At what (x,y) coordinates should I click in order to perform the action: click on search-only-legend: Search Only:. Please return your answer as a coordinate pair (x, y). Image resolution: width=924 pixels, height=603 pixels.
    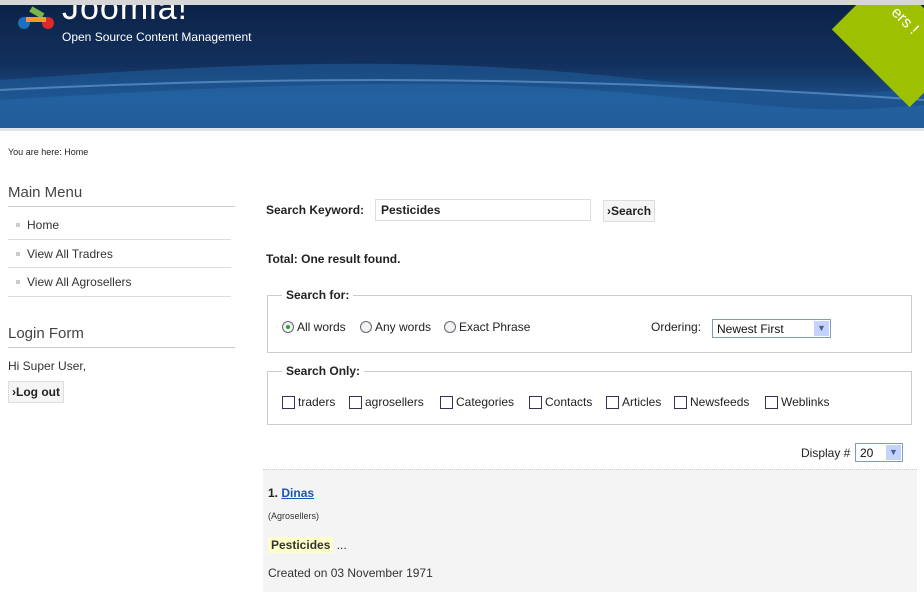
    Looking at the image, I should click on (323, 371).